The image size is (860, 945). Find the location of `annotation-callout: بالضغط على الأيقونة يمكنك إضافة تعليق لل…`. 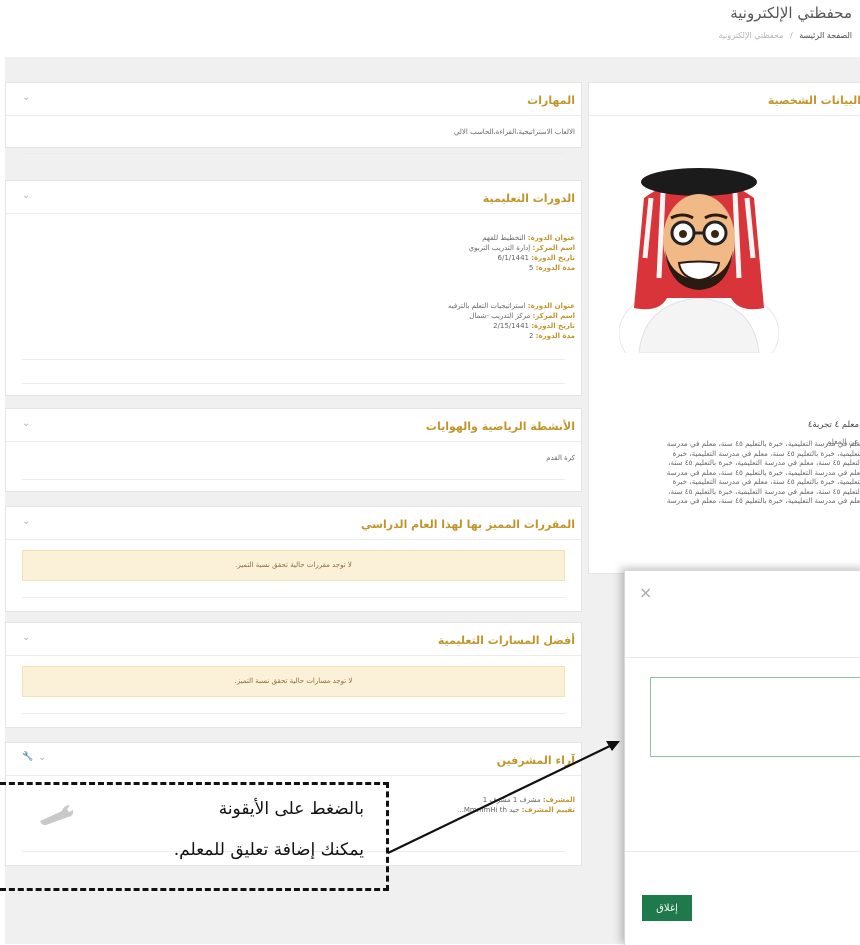

annotation-callout: بالضغط على الأيقونة يمكنك إضافة تعليق لل… is located at coordinates (194, 836).